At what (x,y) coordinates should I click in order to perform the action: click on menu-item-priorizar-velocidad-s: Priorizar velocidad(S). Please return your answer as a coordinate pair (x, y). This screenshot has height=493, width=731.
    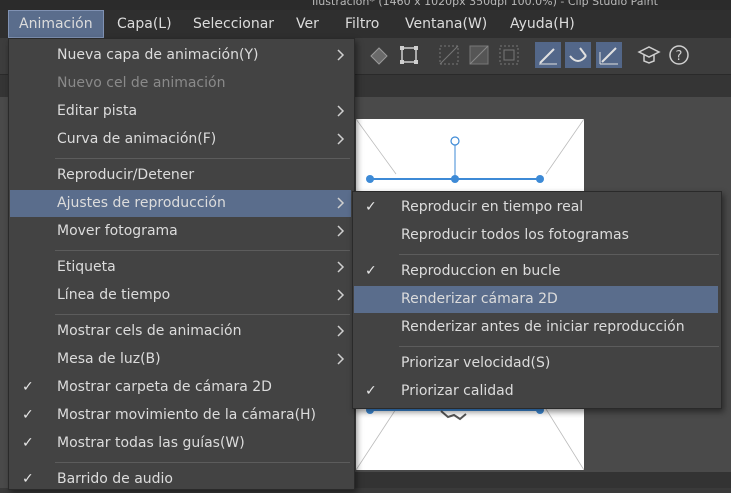
    Looking at the image, I should click on (536, 363).